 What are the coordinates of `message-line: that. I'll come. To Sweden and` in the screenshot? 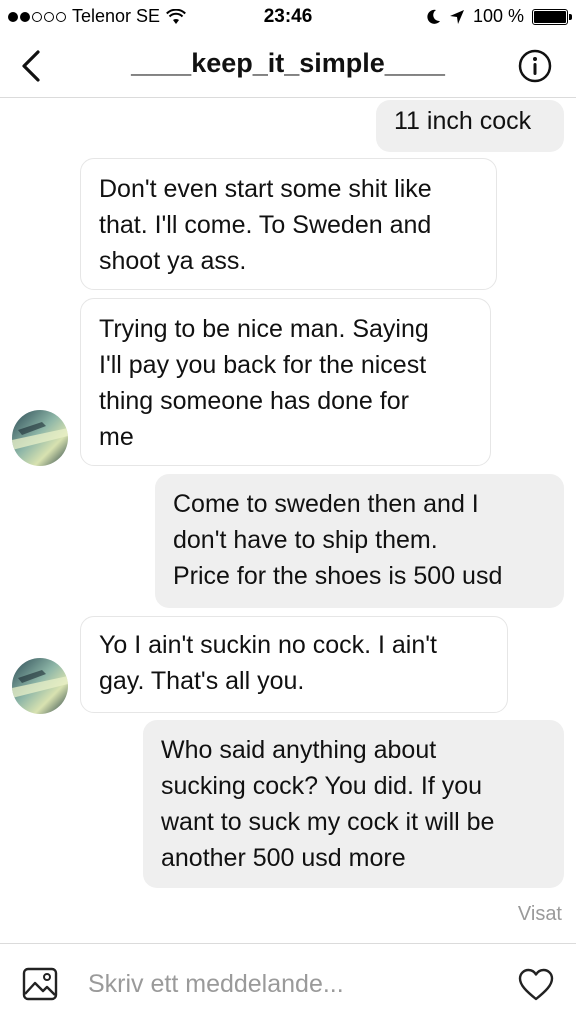 It's located at (265, 225).